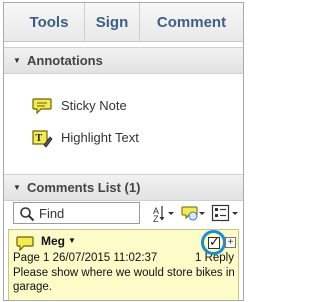 The height and width of the screenshot is (302, 320). What do you see at coordinates (72, 240) in the screenshot?
I see `chevron-down-icon: ▼` at bounding box center [72, 240].